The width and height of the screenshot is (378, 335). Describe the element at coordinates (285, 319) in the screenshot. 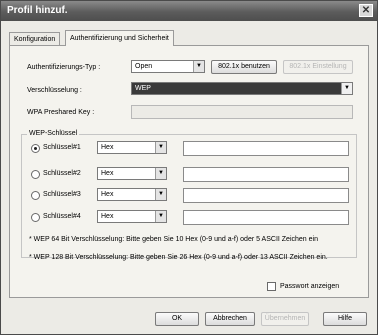

I see `apply-button: Übernehmen` at that location.